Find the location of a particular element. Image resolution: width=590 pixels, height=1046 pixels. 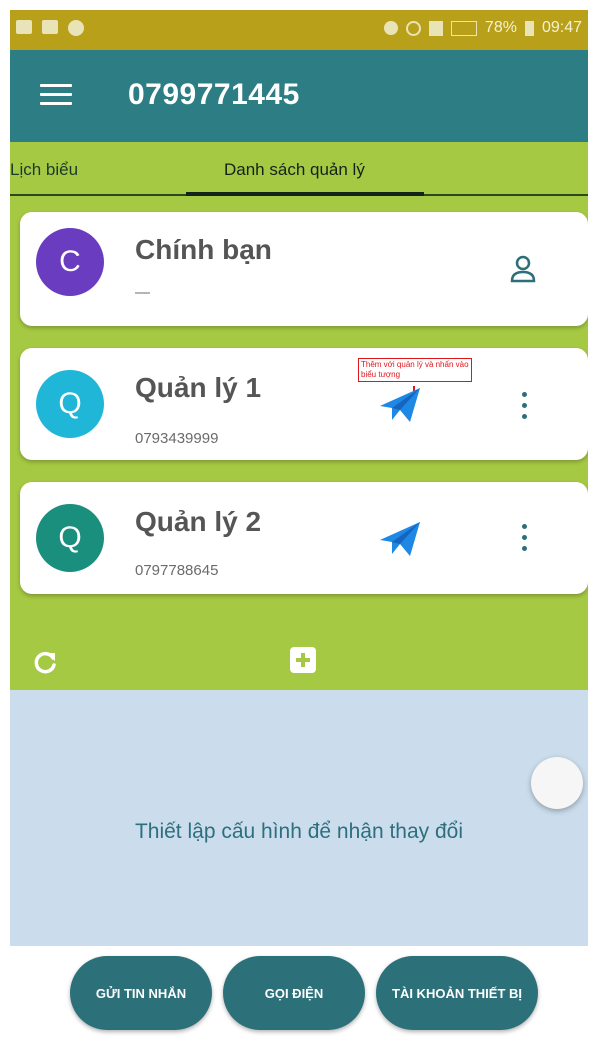

wifi-icon is located at coordinates (413, 28).